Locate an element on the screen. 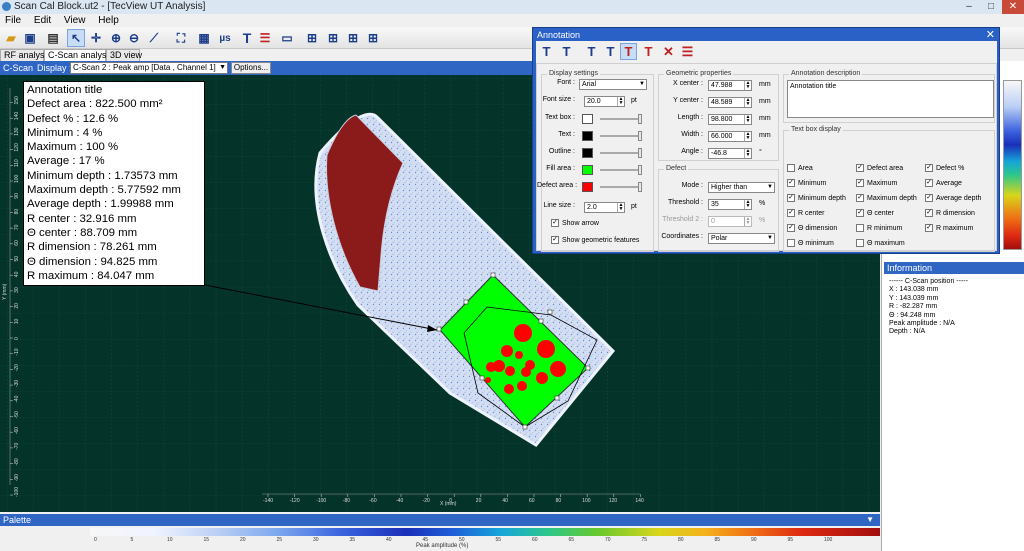 The width and height of the screenshot is (1024, 551). show-geometric-checkbox: ✓ Show geometric features is located at coordinates (595, 240).